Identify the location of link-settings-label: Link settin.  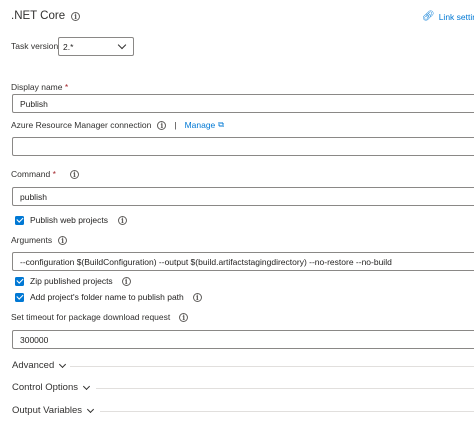
(456, 16).